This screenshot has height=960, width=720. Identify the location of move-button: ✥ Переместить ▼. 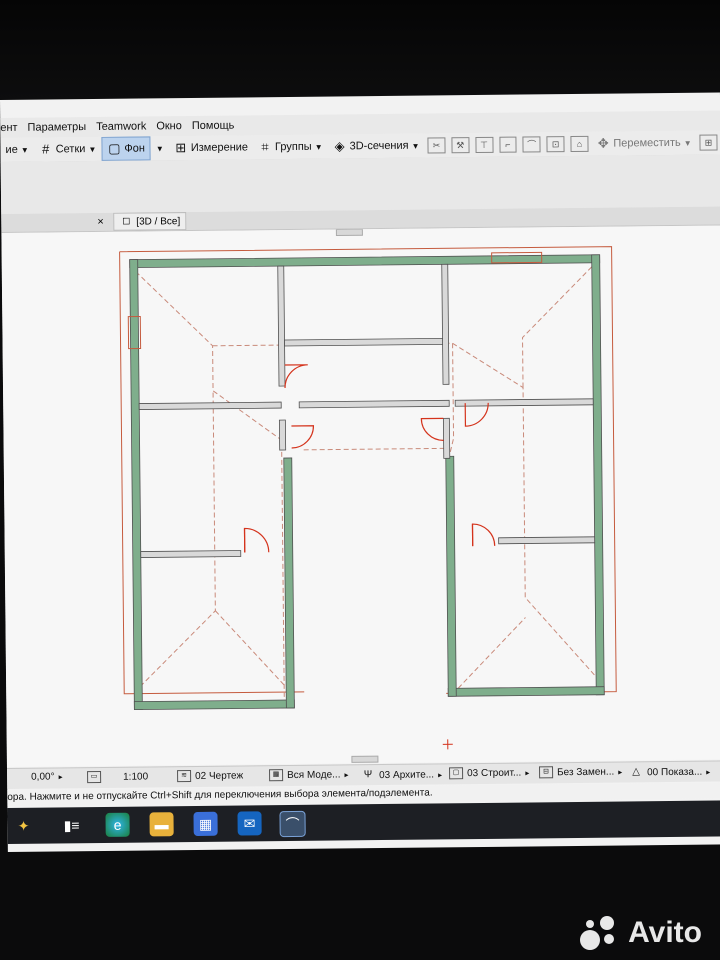
(644, 143).